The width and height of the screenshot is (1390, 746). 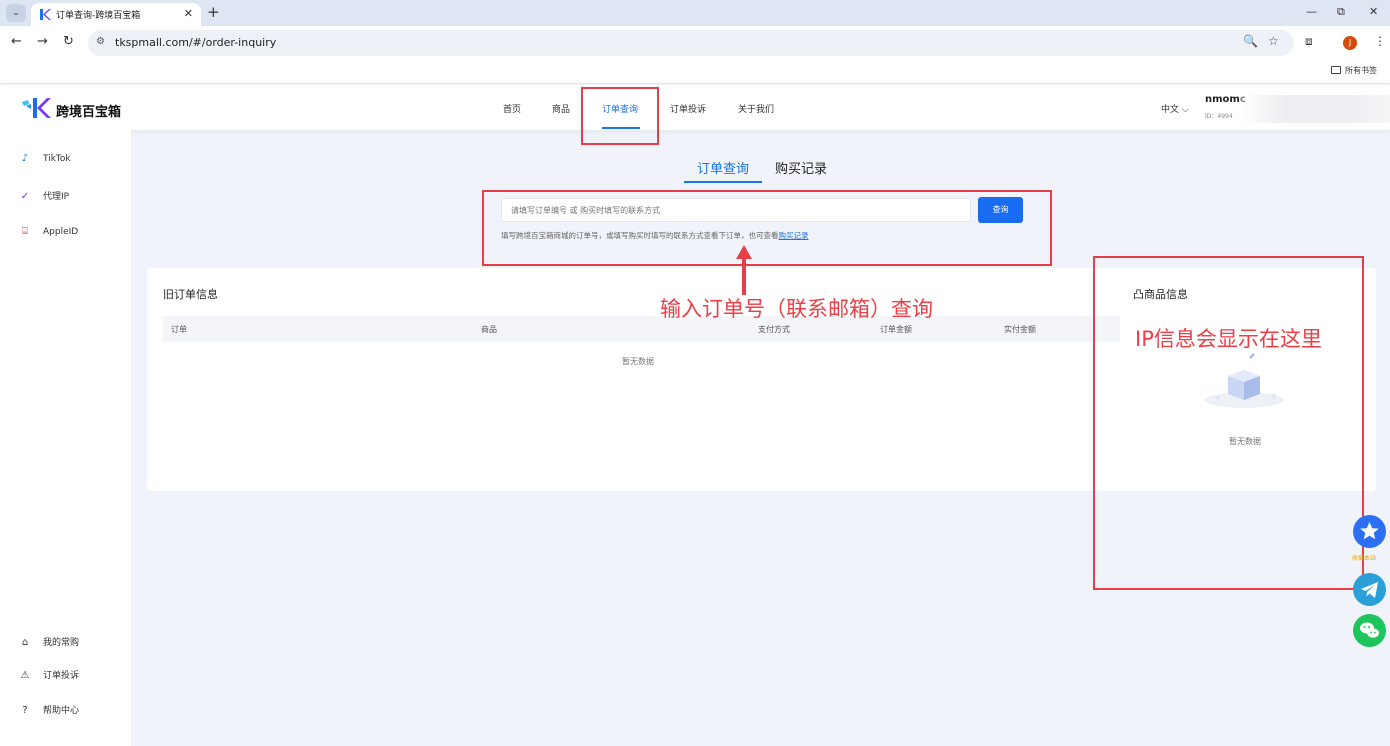 I want to click on sidebar-item-tiktok: ♪ TikTok, so click(x=44, y=158).